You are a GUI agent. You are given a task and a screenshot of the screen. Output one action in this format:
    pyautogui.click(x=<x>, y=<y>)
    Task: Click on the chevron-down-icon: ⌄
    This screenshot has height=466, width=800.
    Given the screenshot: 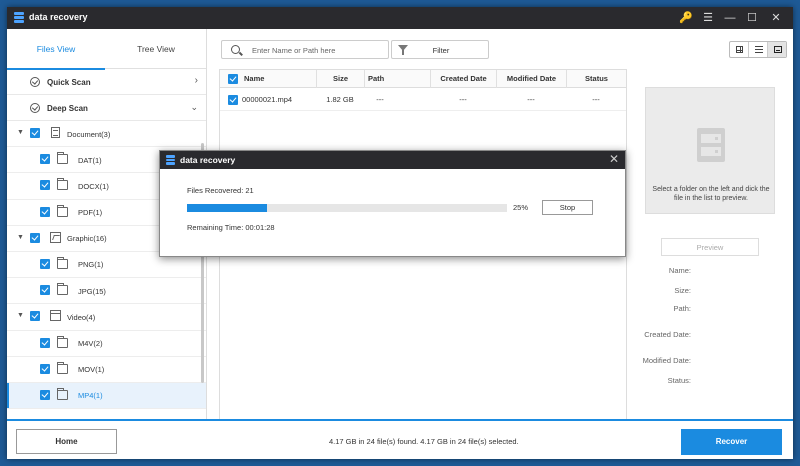 What is the action you would take?
    pyautogui.click(x=194, y=107)
    